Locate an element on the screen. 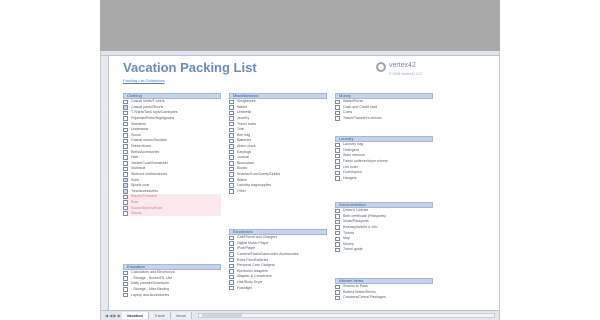 The image size is (600, 320). guidelines-link: Packing List Guidelines is located at coordinates (144, 80).